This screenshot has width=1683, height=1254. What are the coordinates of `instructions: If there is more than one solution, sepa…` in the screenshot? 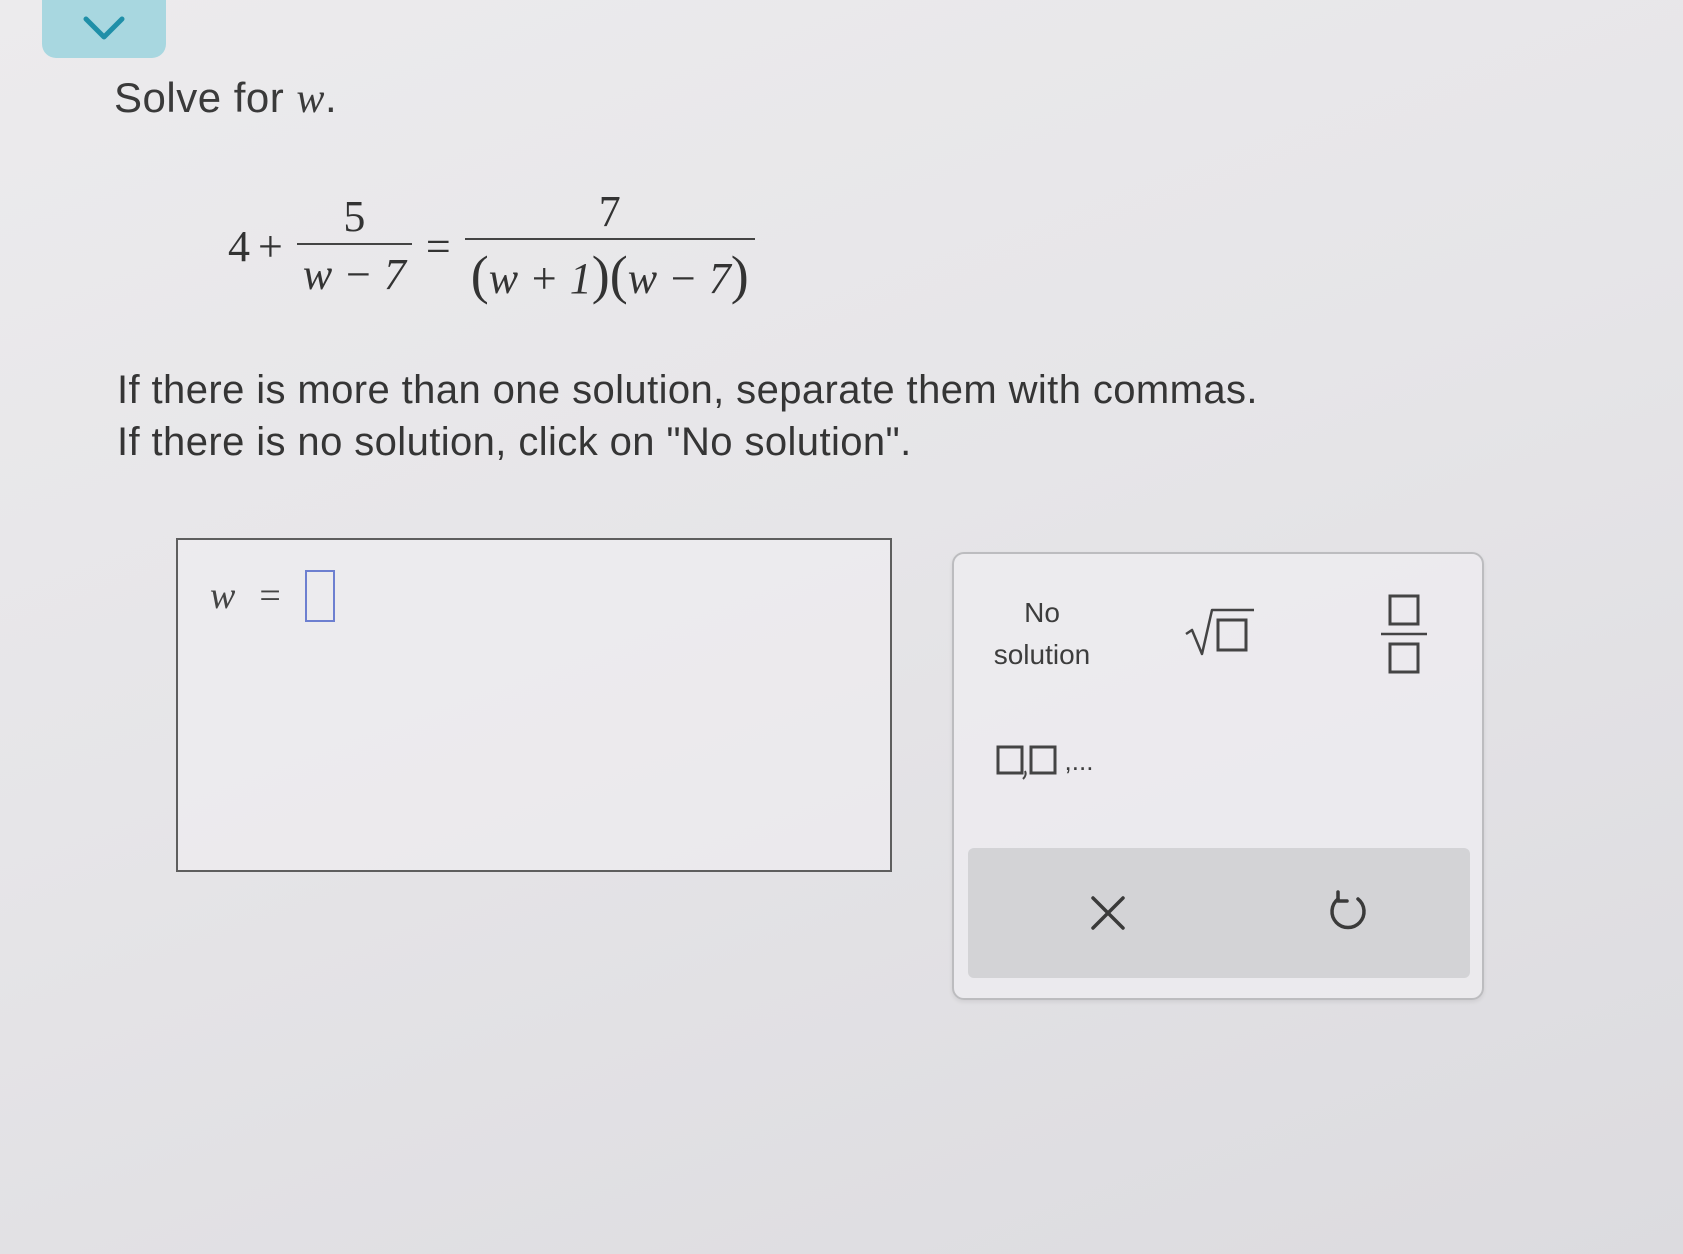 It's located at (687, 416).